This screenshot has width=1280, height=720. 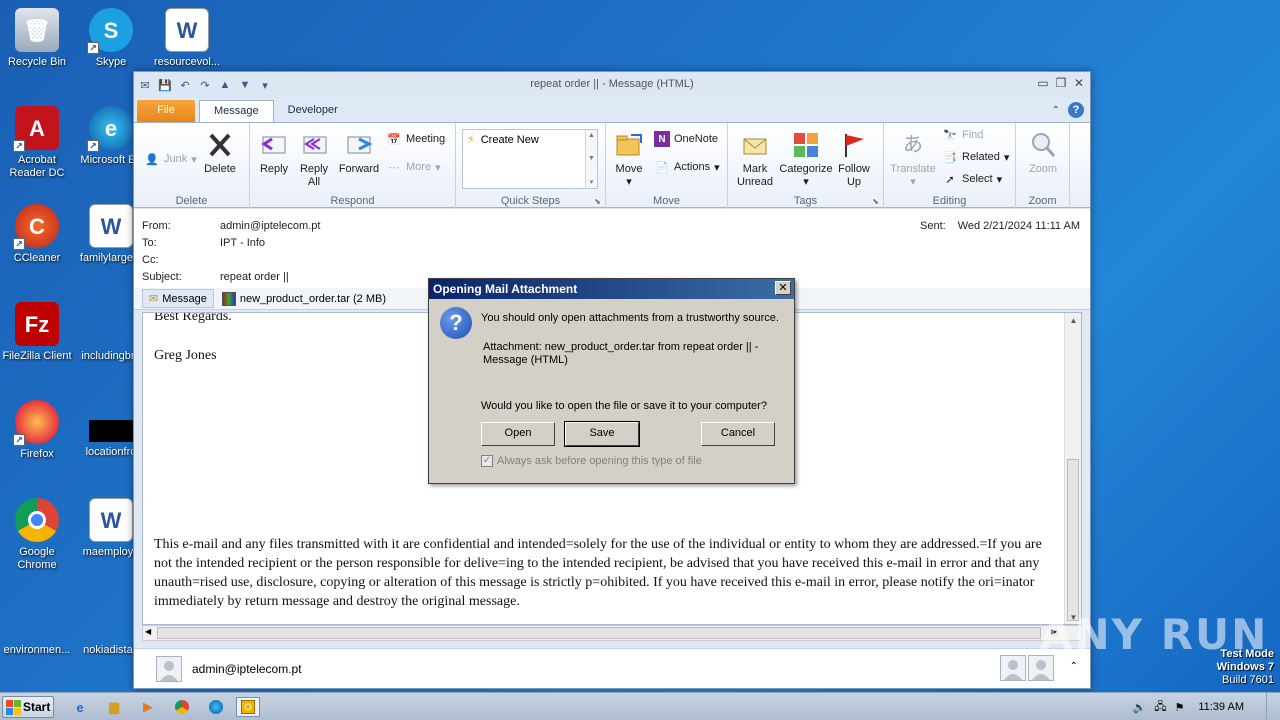 I want to click on lightning-icon: ⚡, so click(x=471, y=140).